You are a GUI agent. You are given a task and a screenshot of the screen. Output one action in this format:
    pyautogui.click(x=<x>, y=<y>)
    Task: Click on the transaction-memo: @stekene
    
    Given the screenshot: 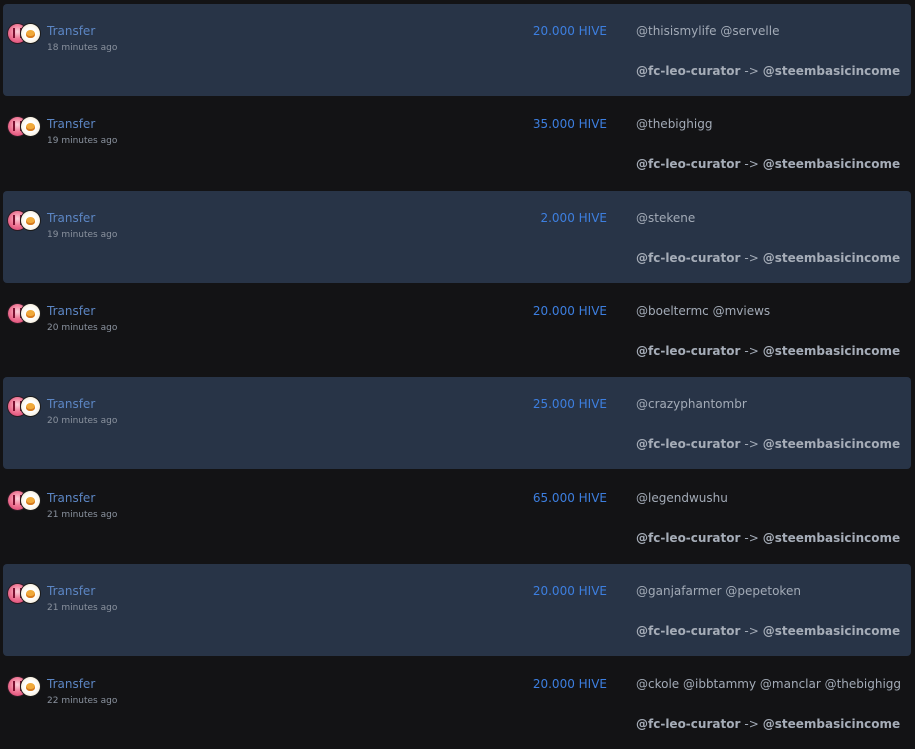 What is the action you would take?
    pyautogui.click(x=666, y=218)
    